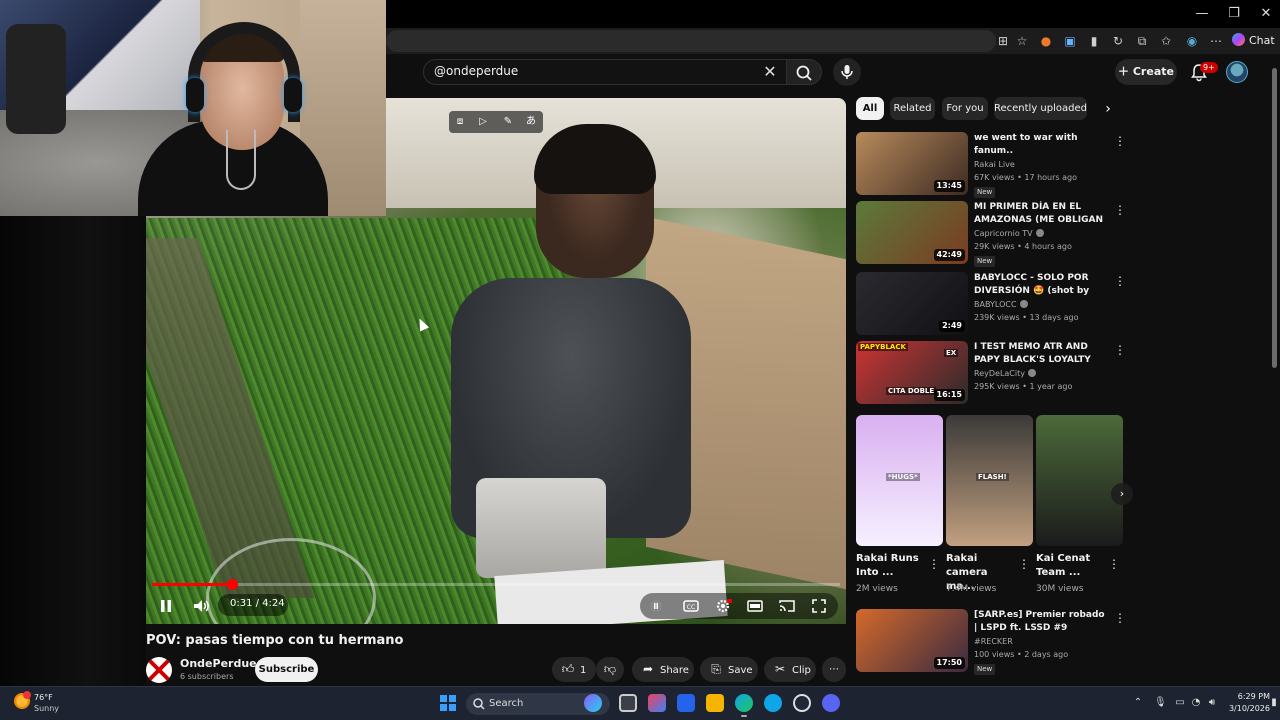  What do you see at coordinates (1180, 703) in the screenshot?
I see `tray-display-icon: ▭` at bounding box center [1180, 703].